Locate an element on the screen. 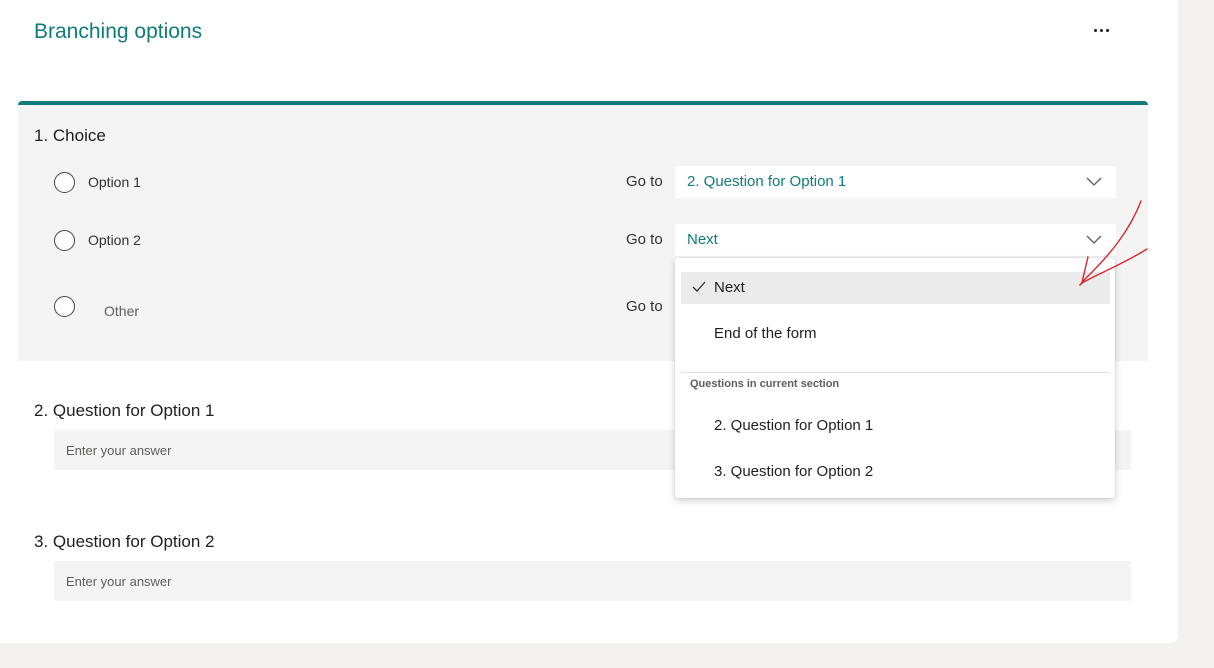 Image resolution: width=1214 pixels, height=668 pixels. goto-select-value: Next is located at coordinates (702, 239).